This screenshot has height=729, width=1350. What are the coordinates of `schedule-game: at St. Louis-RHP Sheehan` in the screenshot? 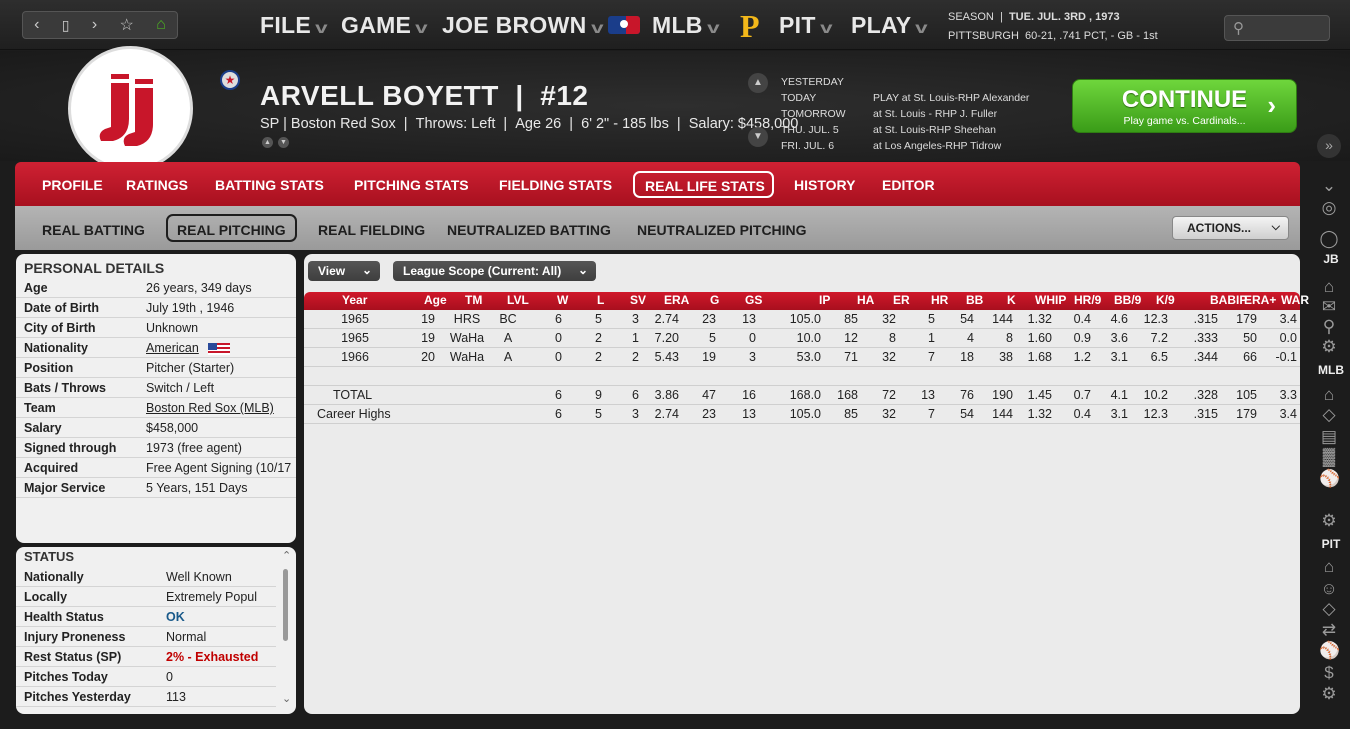 It's located at (951, 130).